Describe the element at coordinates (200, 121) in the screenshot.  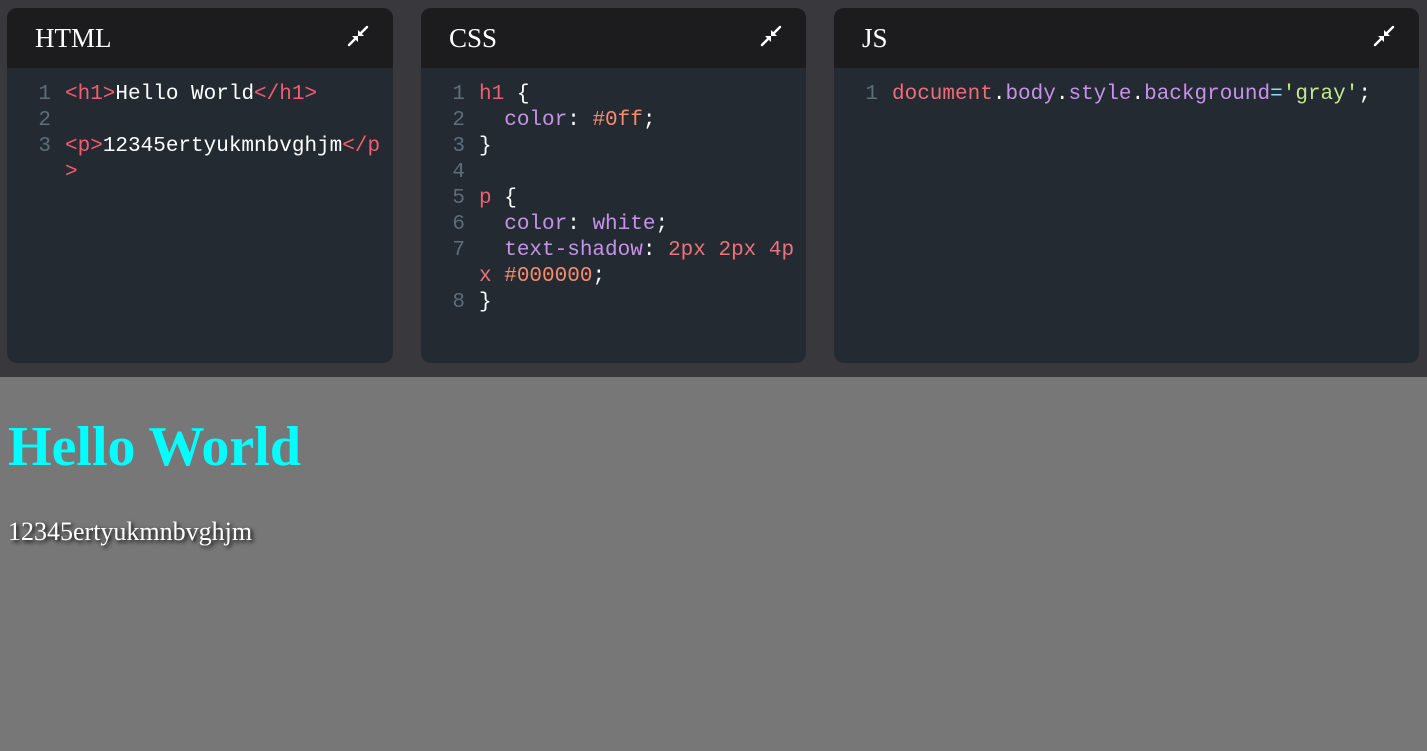
I see `code-line: 2` at that location.